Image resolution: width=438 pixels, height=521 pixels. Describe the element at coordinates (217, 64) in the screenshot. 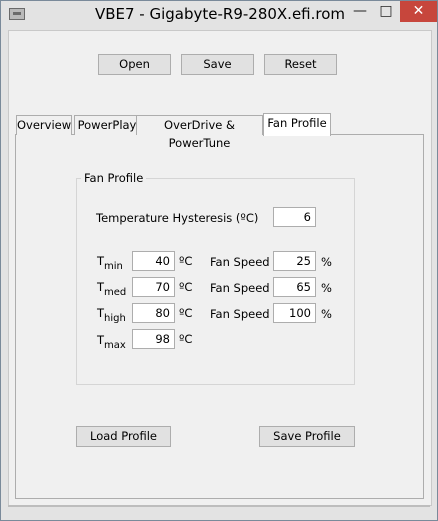

I see `save-button: Save` at that location.